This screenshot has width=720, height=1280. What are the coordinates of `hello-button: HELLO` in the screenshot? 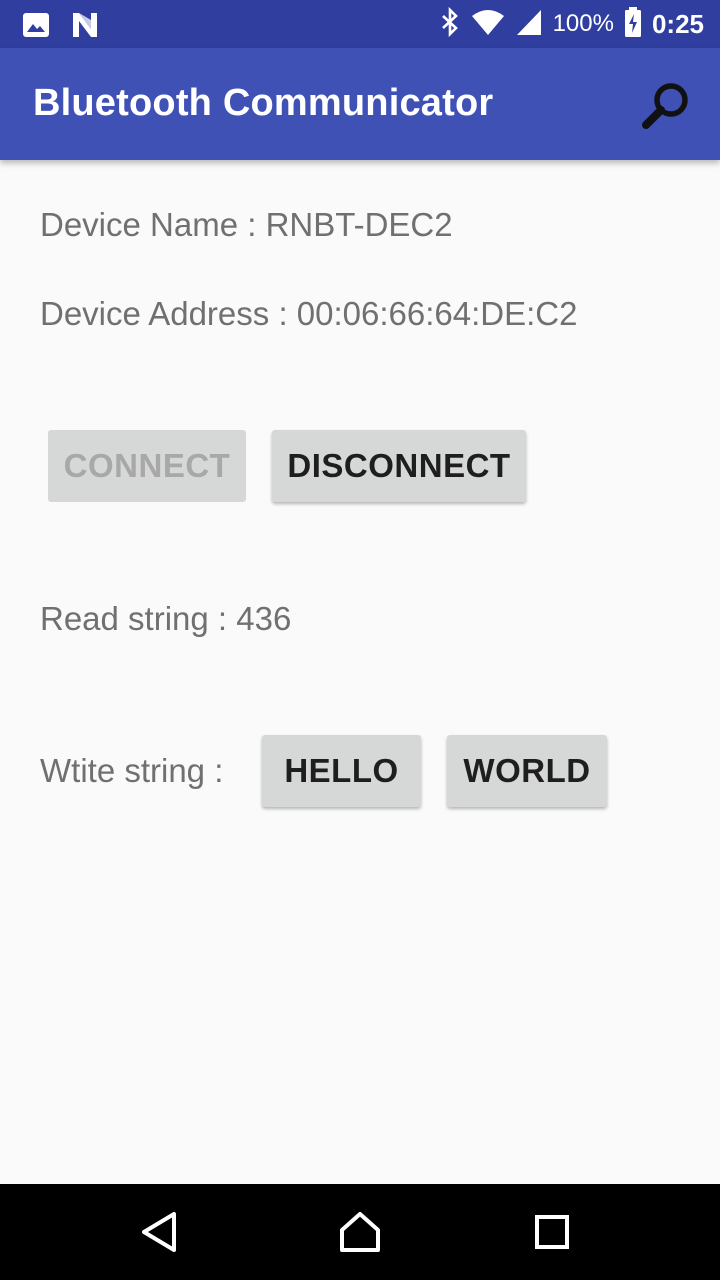 It's located at (341, 771).